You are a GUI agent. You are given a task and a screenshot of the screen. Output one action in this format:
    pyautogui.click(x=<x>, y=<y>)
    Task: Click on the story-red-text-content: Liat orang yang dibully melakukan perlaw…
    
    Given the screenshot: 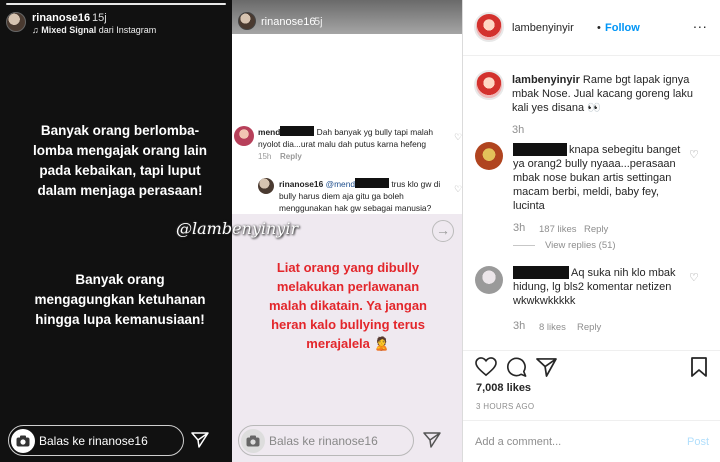 What is the action you would take?
    pyautogui.click(x=348, y=305)
    